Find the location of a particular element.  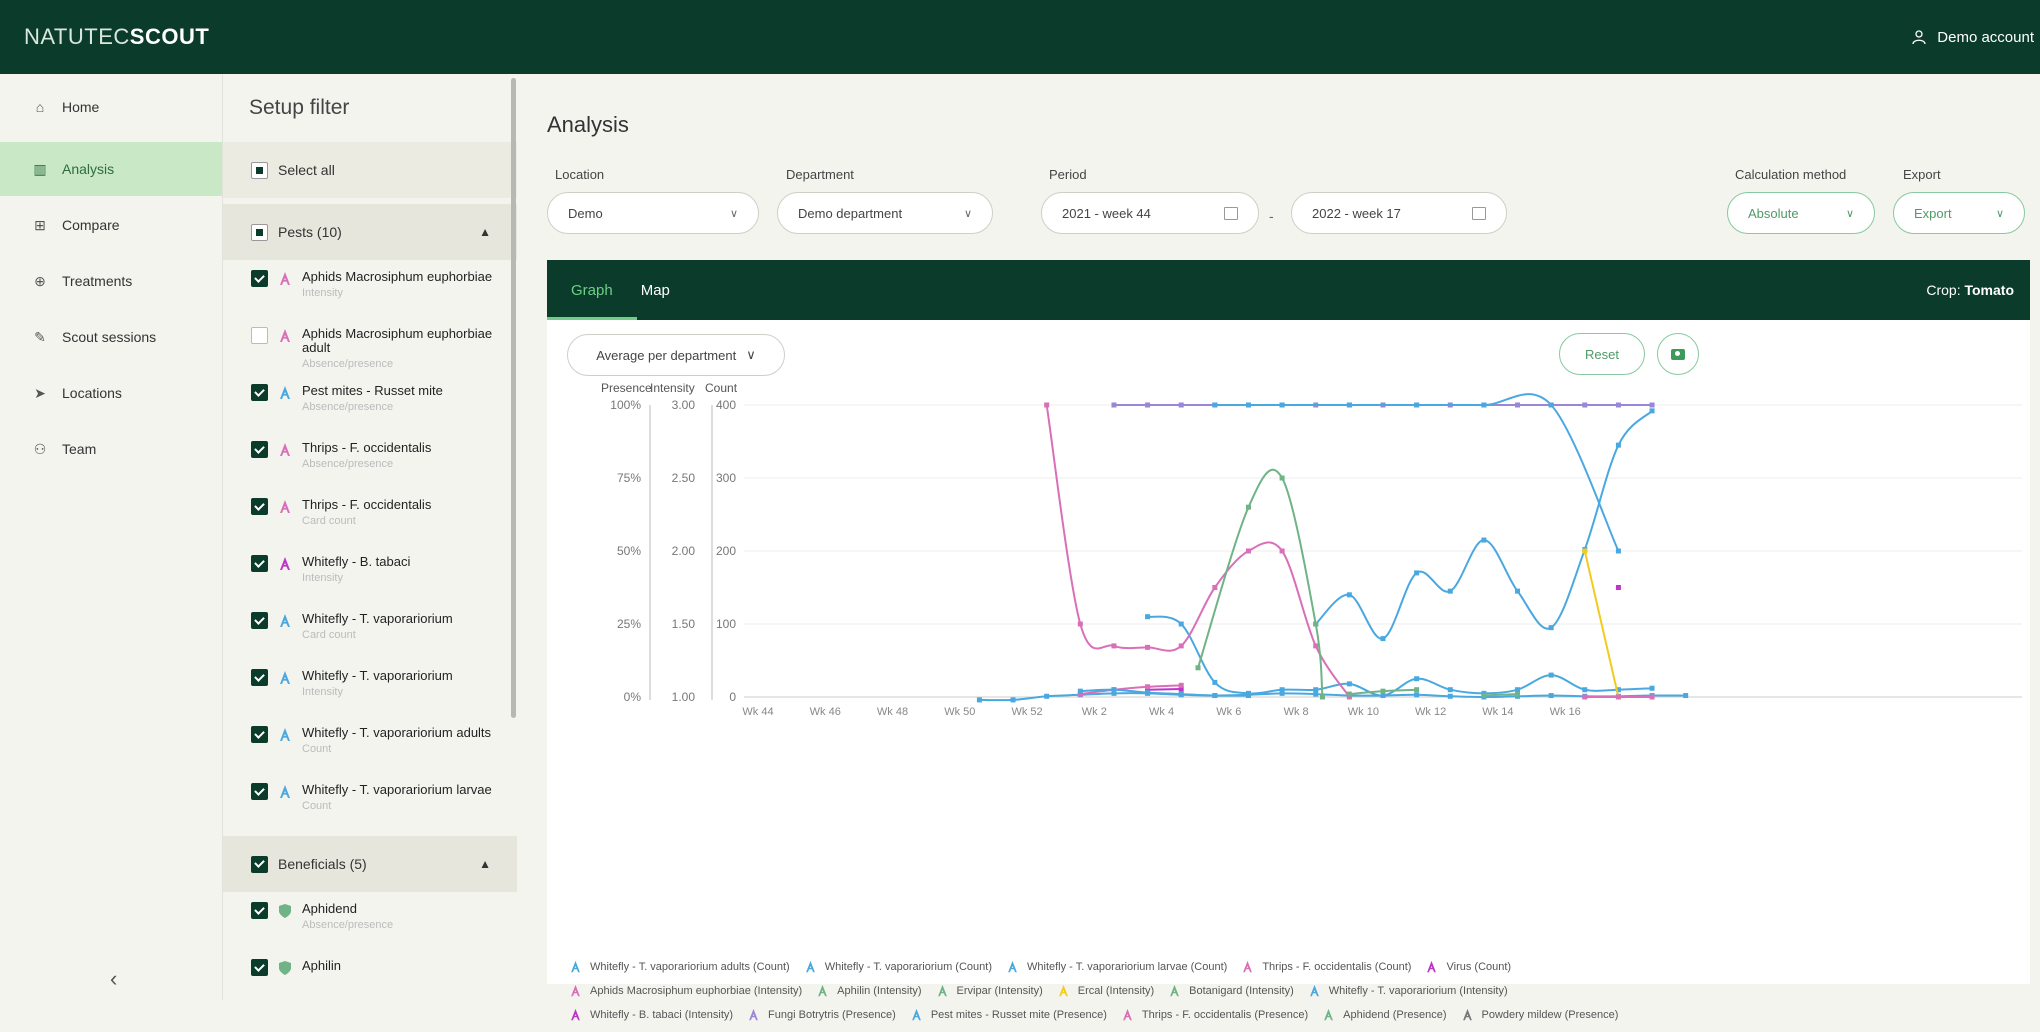

legend-item: Ercal (Intensity) is located at coordinates (1105, 991).